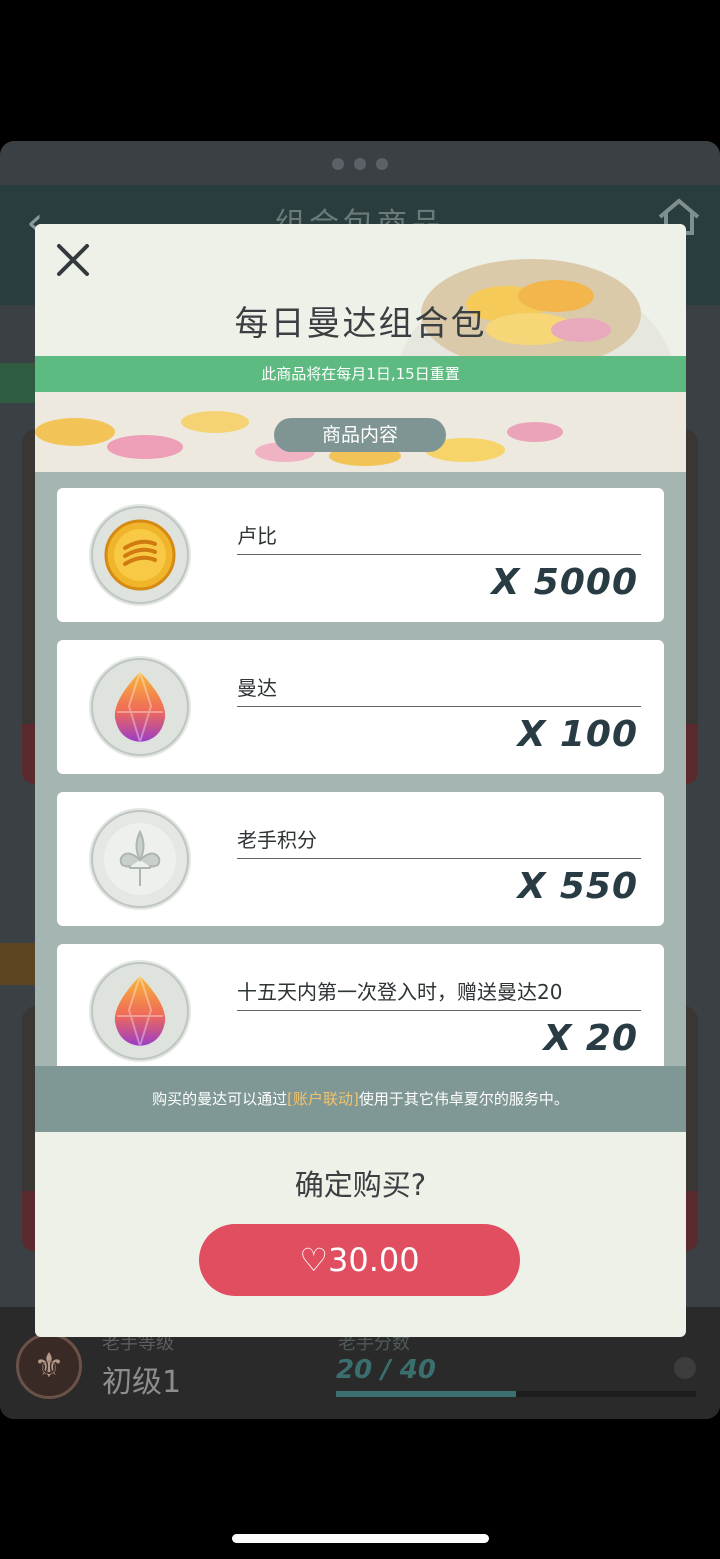 This screenshot has height=1559, width=720. What do you see at coordinates (360, 164) in the screenshot?
I see `window-handle` at bounding box center [360, 164].